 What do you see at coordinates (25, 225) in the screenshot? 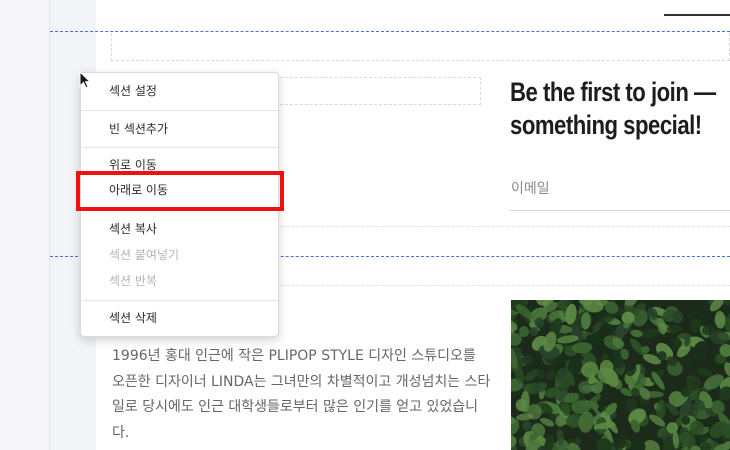
I see `editor-left-gutter` at bounding box center [25, 225].